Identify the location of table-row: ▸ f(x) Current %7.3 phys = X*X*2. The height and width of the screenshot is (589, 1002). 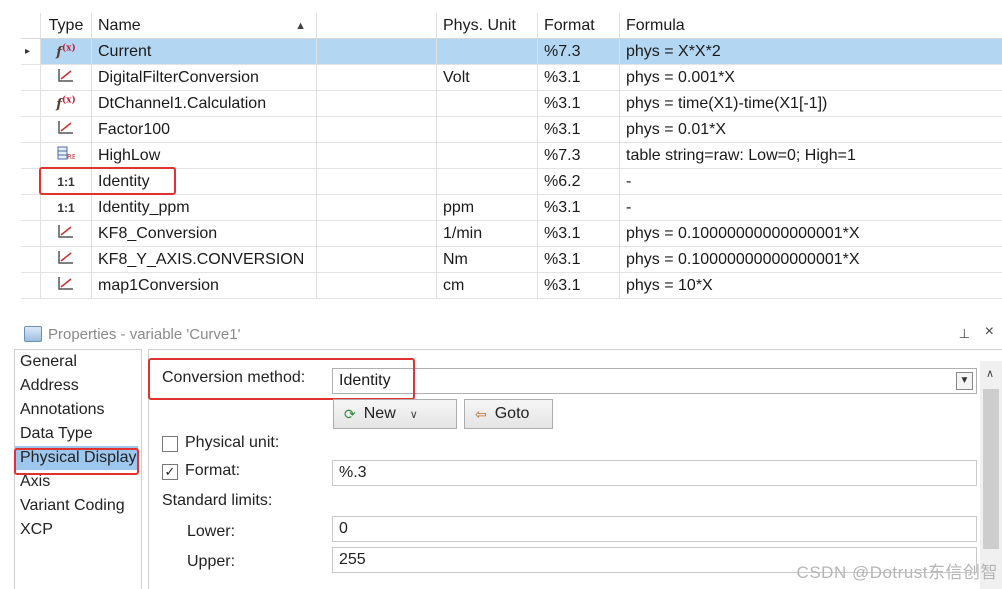
(511, 52).